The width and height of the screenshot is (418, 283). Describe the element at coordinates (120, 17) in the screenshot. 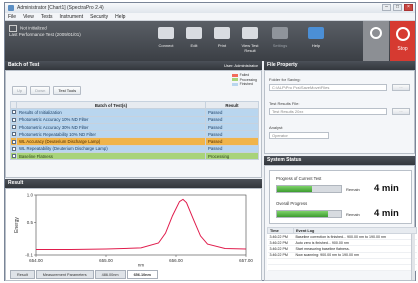

I see `menu-help: Help` at that location.